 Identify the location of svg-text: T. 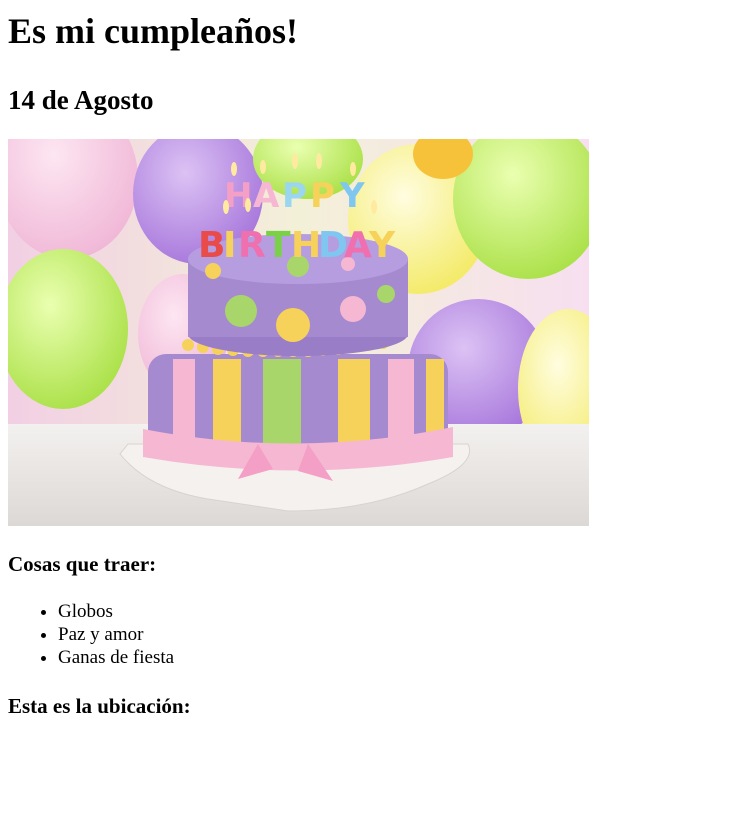
(278, 245).